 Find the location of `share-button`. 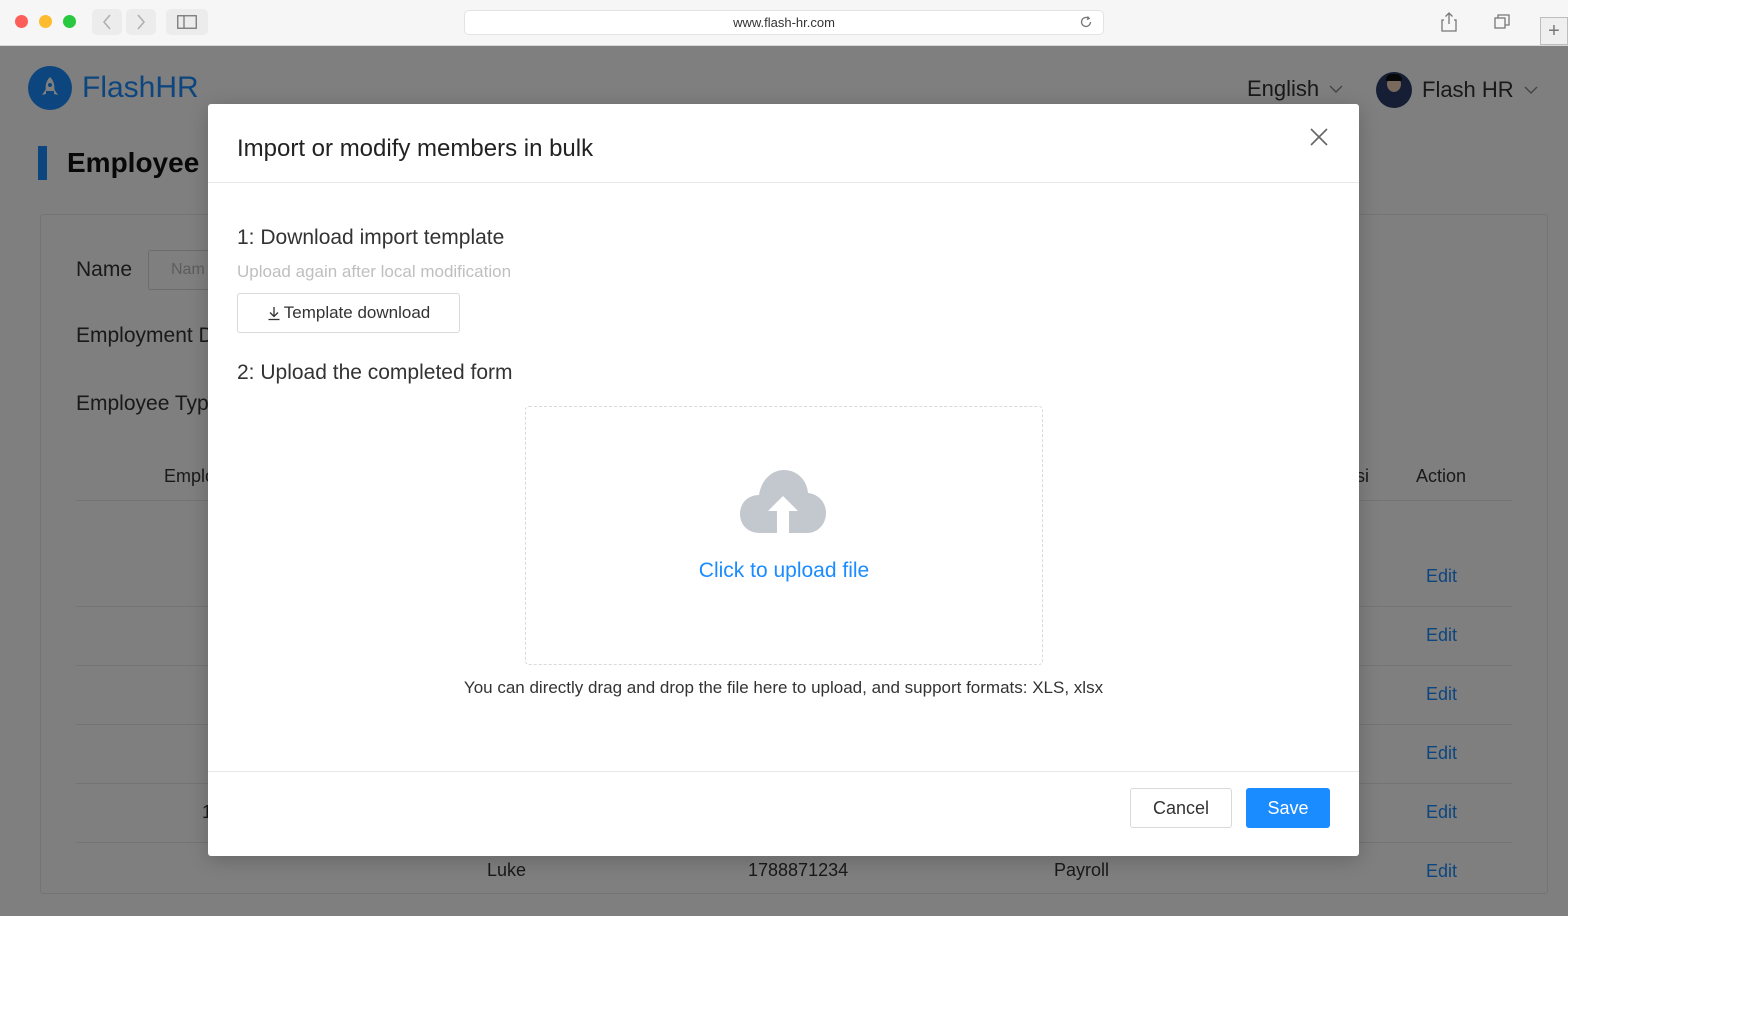

share-button is located at coordinates (1449, 22).